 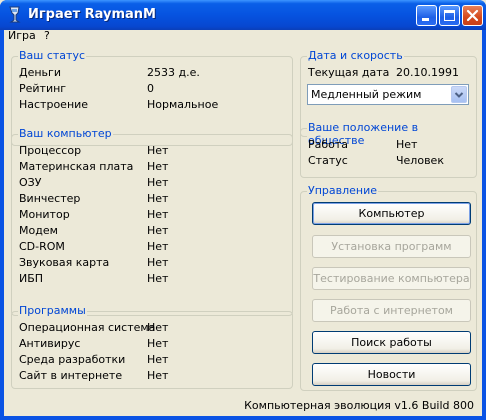 I want to click on job-search-button: Поиск работы, so click(x=391, y=342).